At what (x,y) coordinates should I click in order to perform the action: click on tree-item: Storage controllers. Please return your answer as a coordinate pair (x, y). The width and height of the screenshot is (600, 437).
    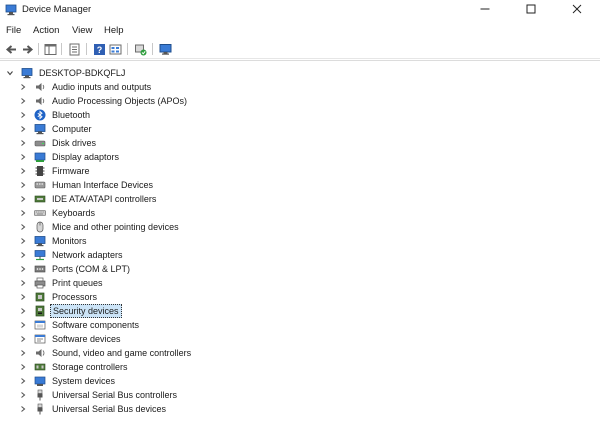
    Looking at the image, I should click on (74, 367).